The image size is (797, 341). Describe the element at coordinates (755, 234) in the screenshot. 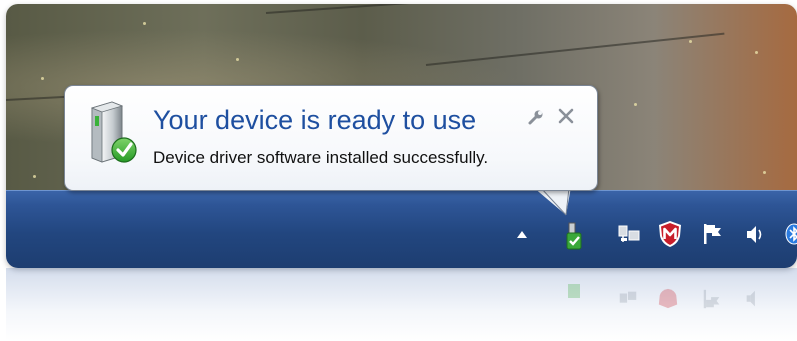

I see `volume-icon` at that location.